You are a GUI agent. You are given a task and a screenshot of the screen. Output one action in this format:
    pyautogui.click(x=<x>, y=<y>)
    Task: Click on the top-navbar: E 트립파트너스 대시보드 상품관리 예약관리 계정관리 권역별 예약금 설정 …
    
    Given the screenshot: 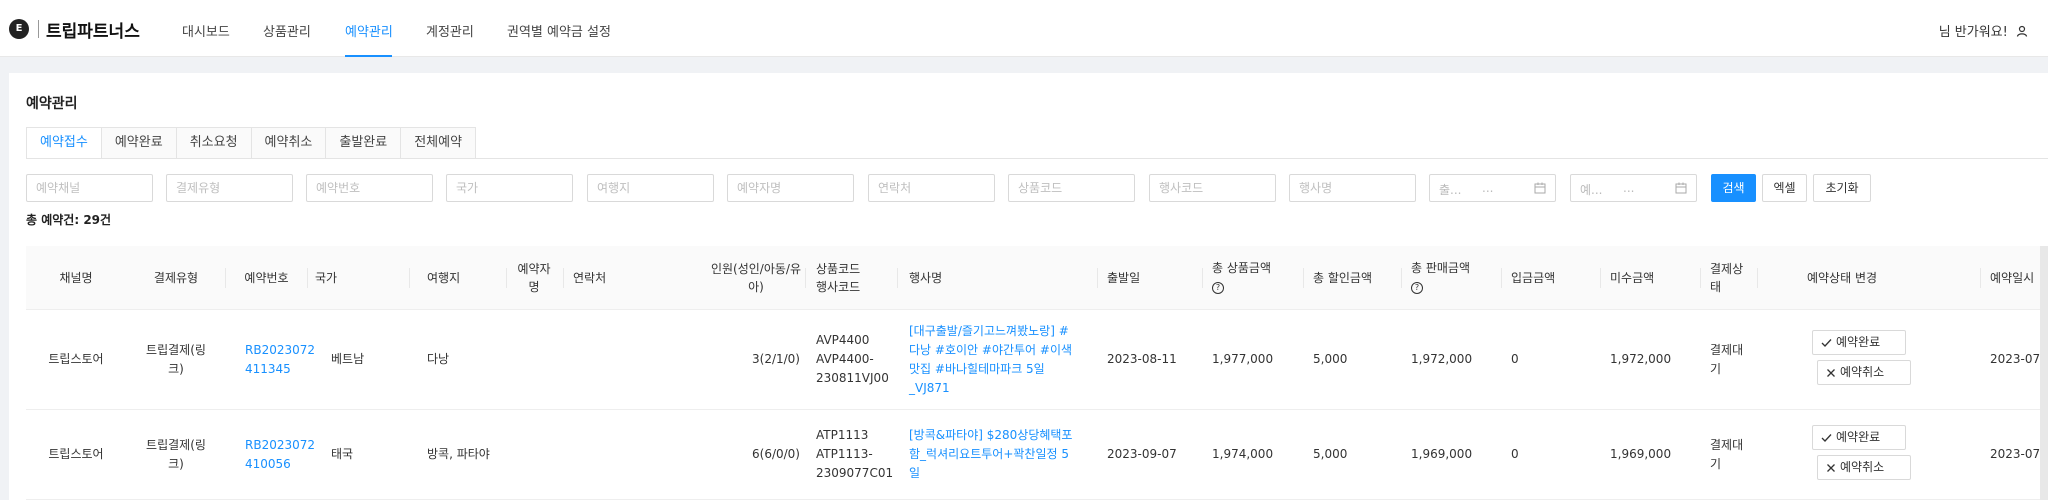 What is the action you would take?
    pyautogui.click(x=1024, y=28)
    